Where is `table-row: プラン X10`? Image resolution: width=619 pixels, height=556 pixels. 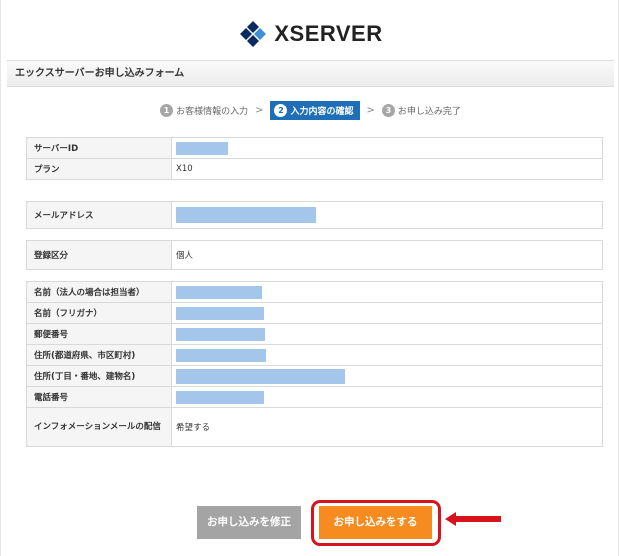
table-row: プラン X10 is located at coordinates (314, 169).